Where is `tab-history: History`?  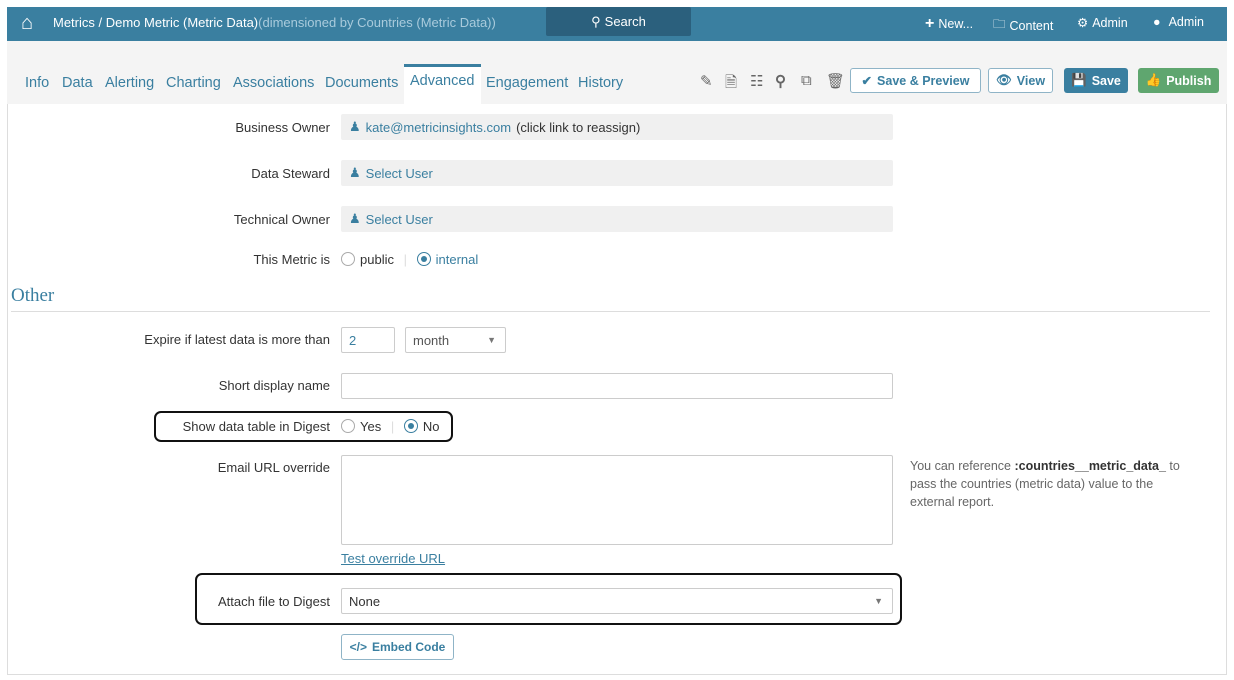 tab-history: History is located at coordinates (600, 83).